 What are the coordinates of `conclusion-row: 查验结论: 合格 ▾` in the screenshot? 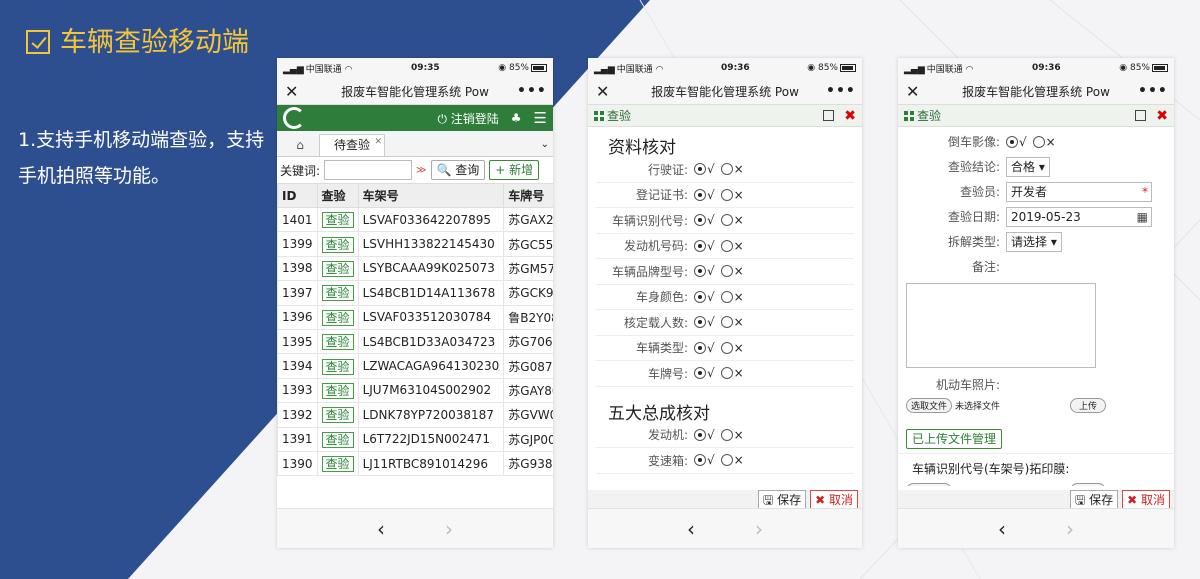 It's located at (1036, 166).